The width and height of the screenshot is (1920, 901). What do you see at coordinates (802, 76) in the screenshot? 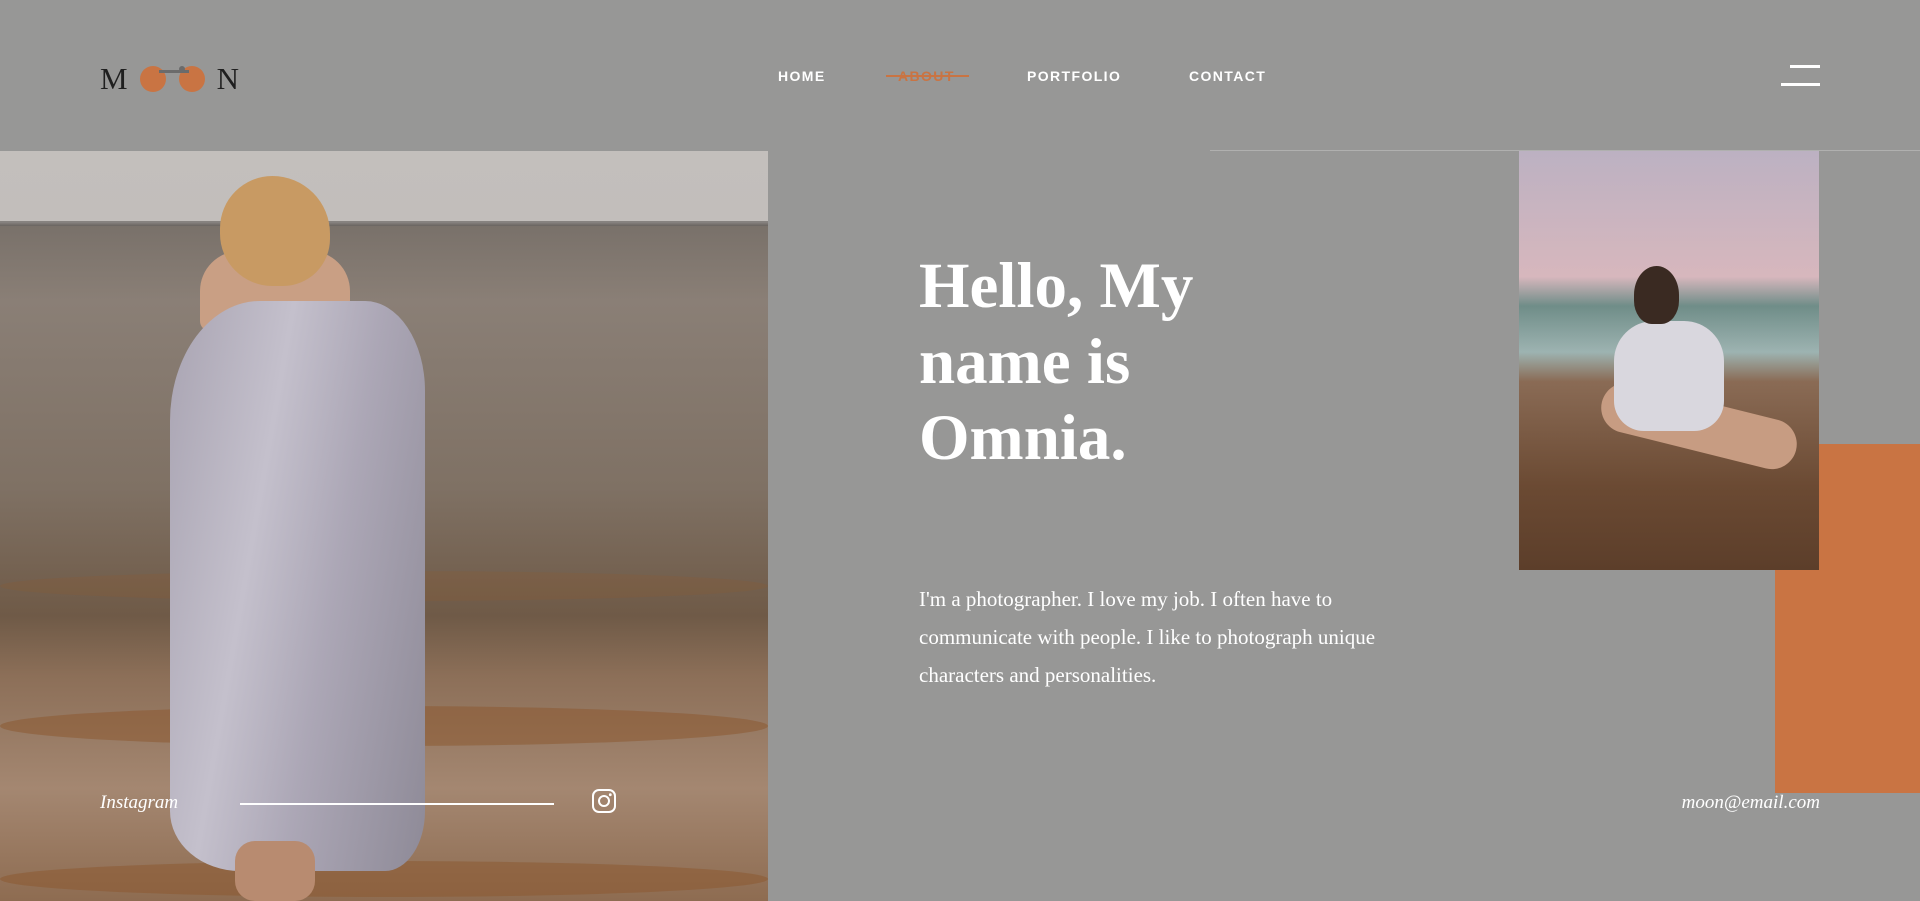
I see `nav-home: HOME` at bounding box center [802, 76].